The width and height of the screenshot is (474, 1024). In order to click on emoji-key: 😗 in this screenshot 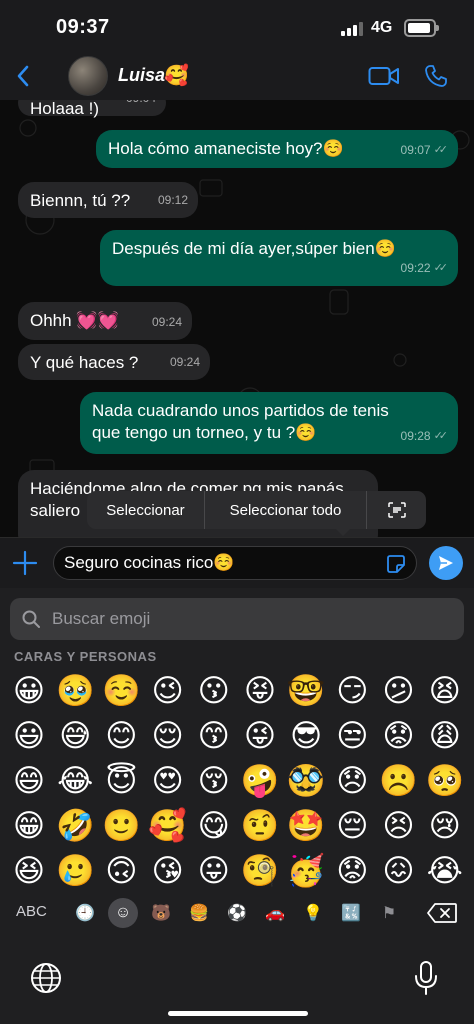, I will do `click(214, 690)`.